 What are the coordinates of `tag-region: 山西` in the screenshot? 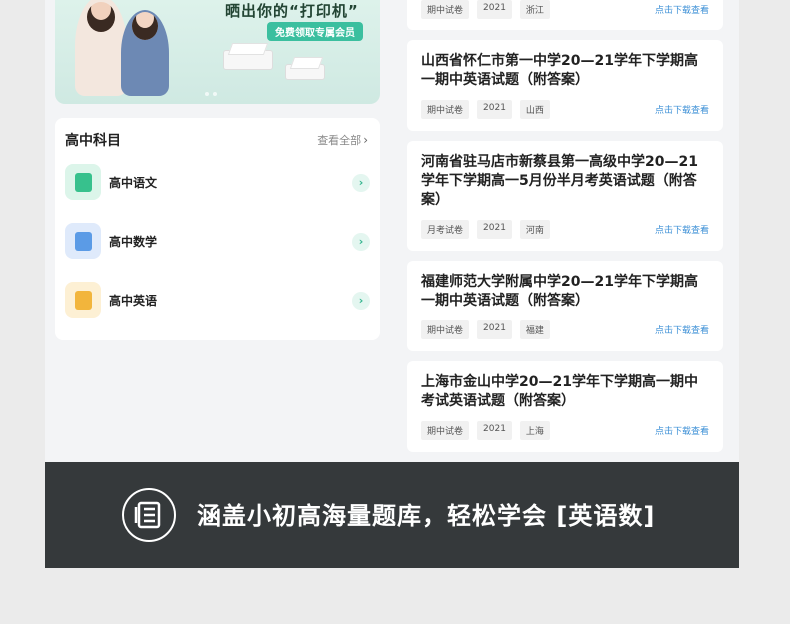 It's located at (534, 109).